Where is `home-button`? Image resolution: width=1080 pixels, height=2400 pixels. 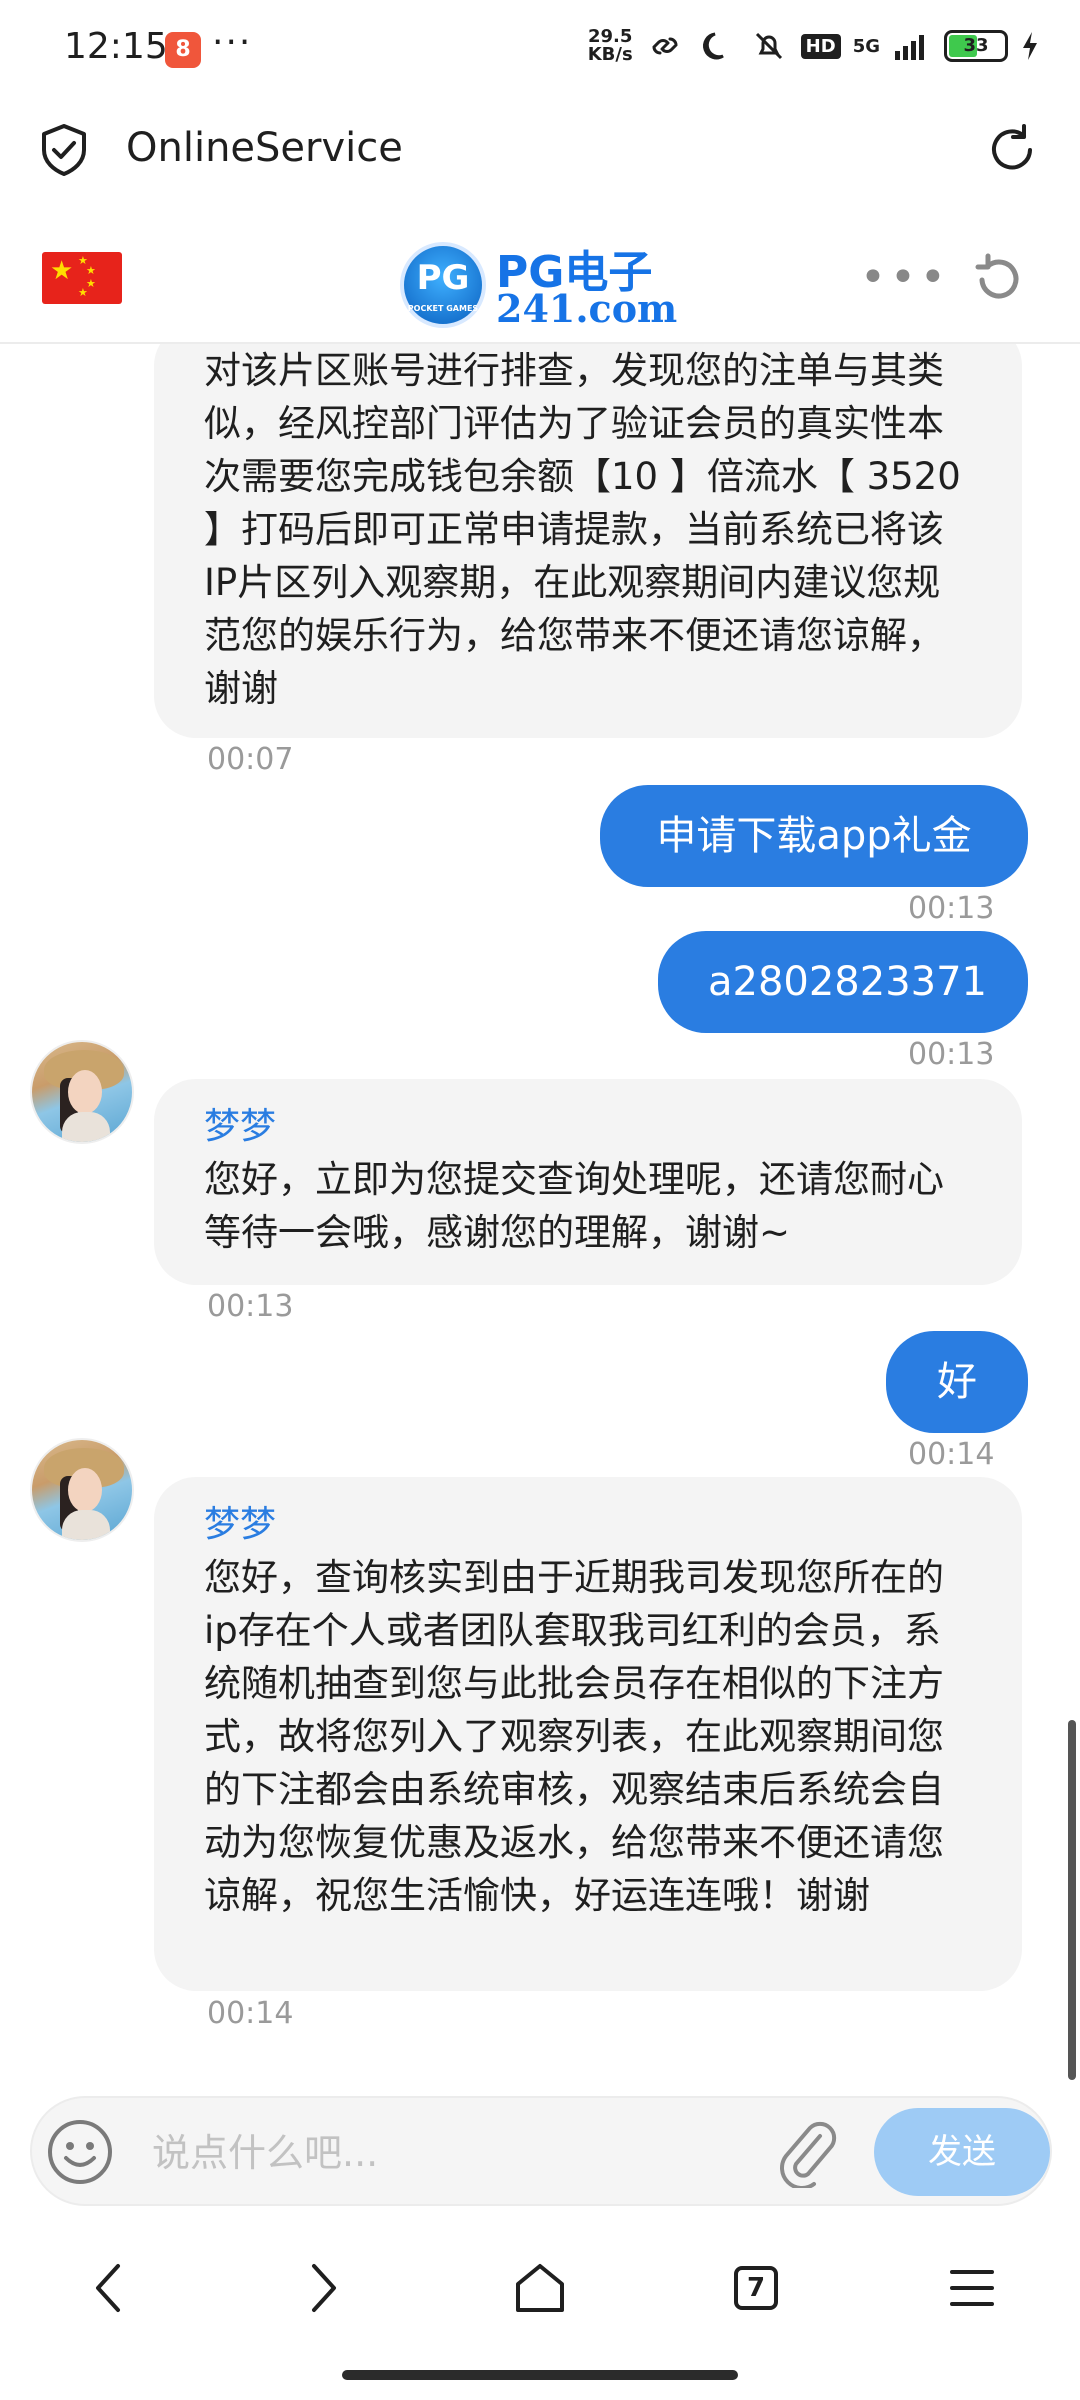 home-button is located at coordinates (540, 2288).